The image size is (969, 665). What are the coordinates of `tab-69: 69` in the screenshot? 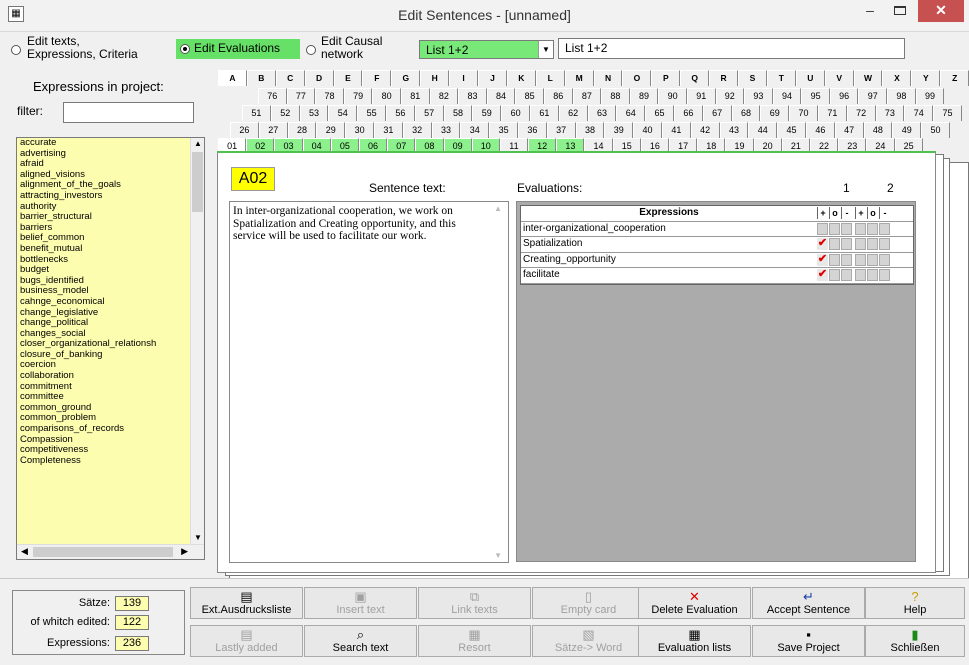 It's located at (775, 113).